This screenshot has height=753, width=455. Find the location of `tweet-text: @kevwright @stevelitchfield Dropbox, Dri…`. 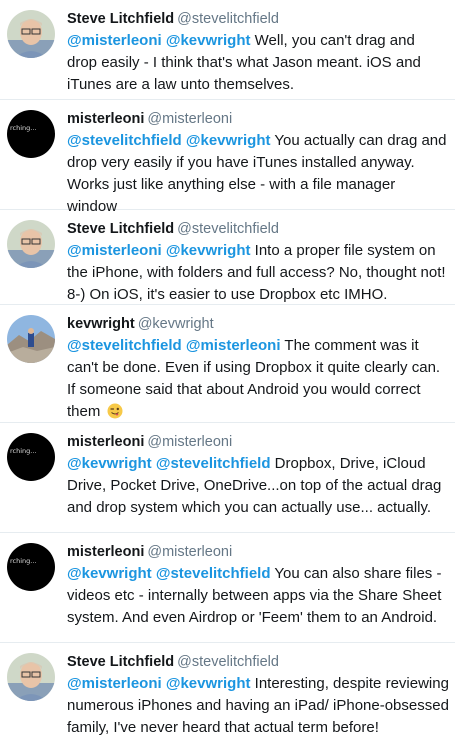

tweet-text: @kevwright @stevelitchfield Dropbox, Dri… is located at coordinates (258, 486).